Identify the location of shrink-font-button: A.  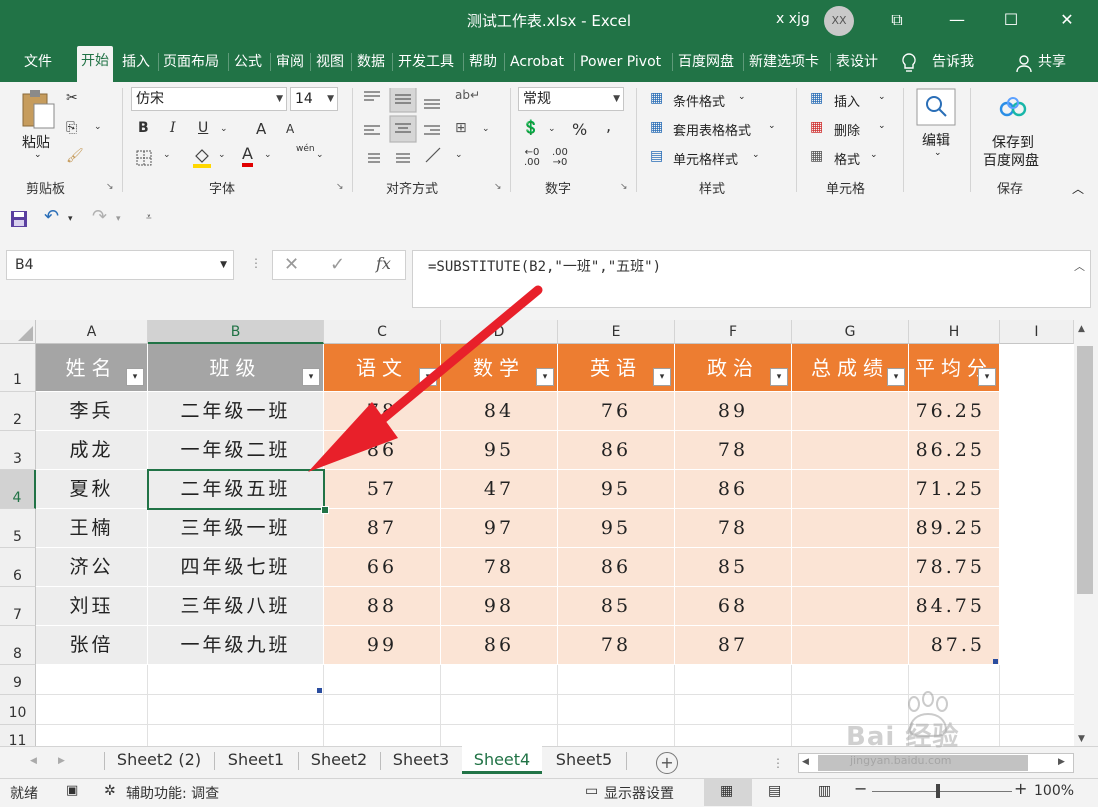
(290, 129).